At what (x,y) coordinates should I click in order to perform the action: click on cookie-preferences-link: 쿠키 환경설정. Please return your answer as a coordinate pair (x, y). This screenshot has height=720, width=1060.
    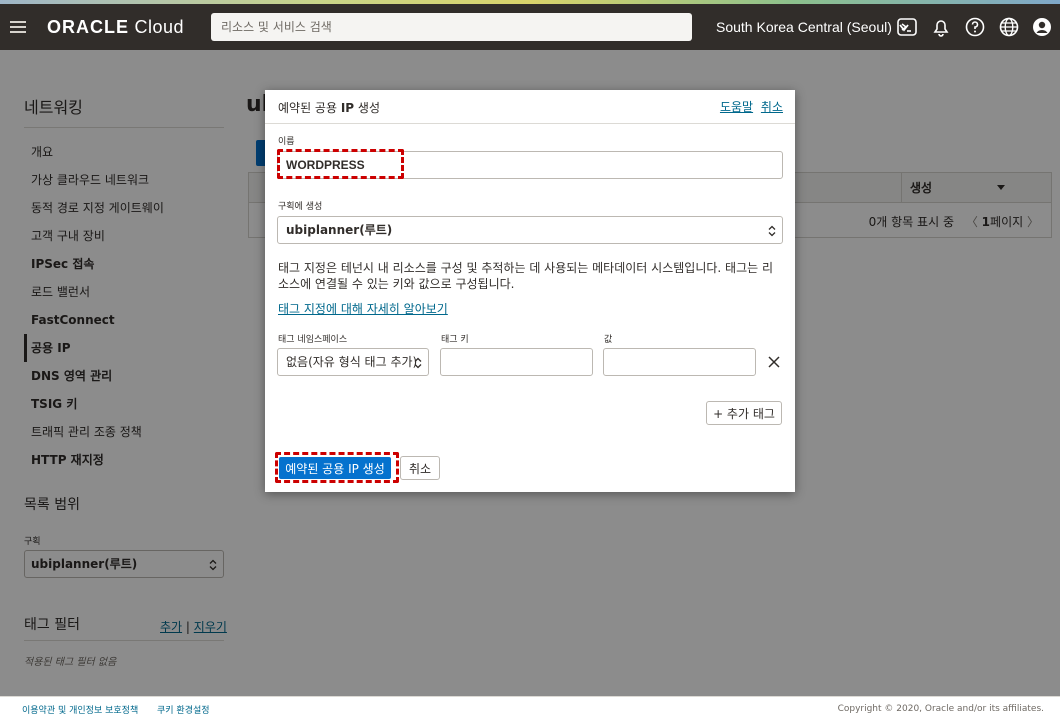
    Looking at the image, I should click on (183, 709).